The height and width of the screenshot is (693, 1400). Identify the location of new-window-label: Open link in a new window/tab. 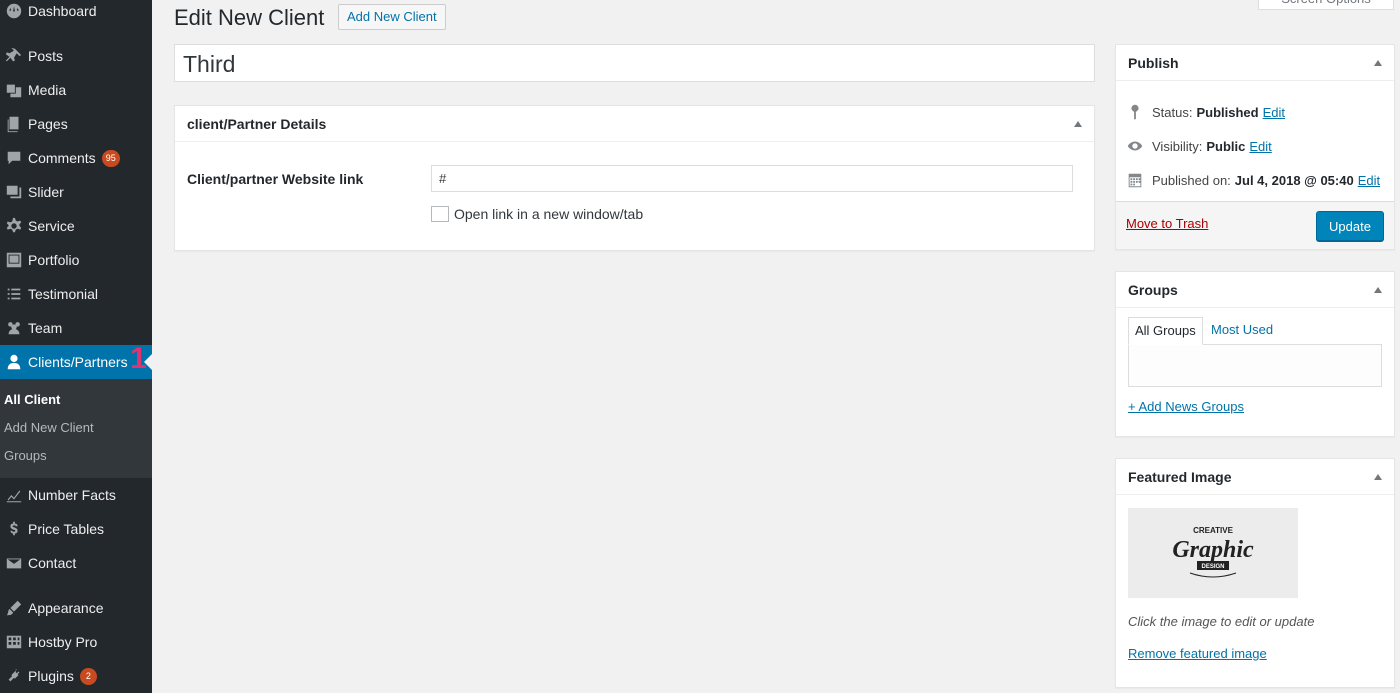
(548, 214).